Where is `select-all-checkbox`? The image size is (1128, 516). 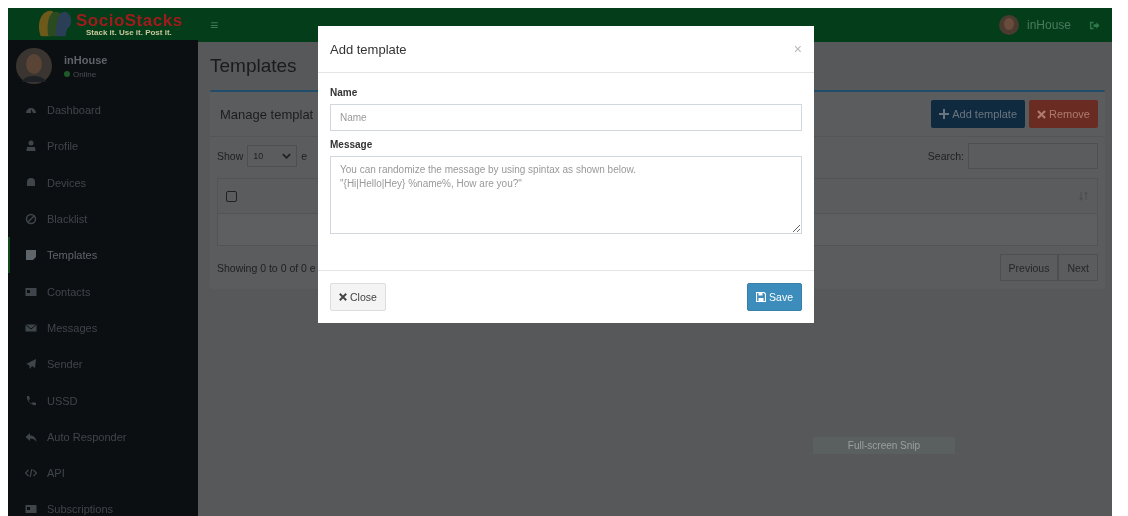 select-all-checkbox is located at coordinates (231, 196).